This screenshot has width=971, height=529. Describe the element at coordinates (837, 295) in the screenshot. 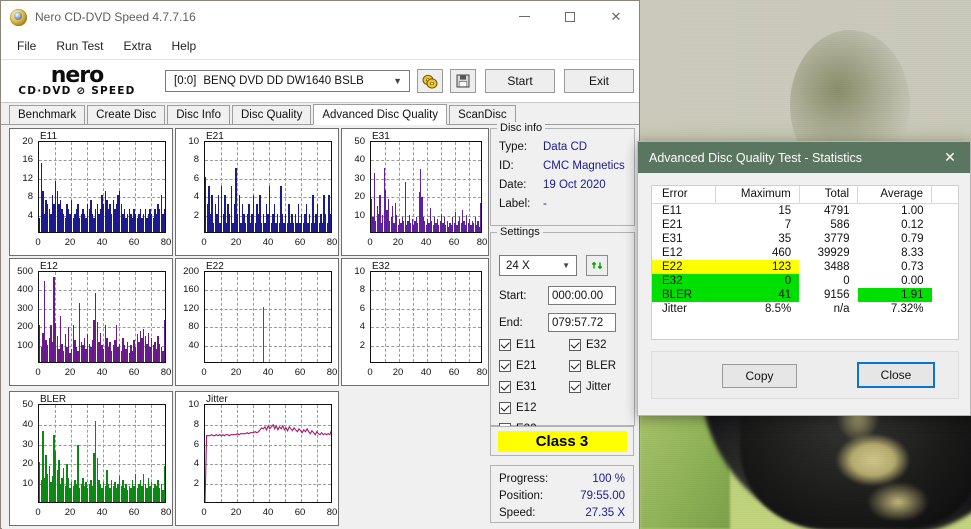

I see `cell-total: 9156` at that location.